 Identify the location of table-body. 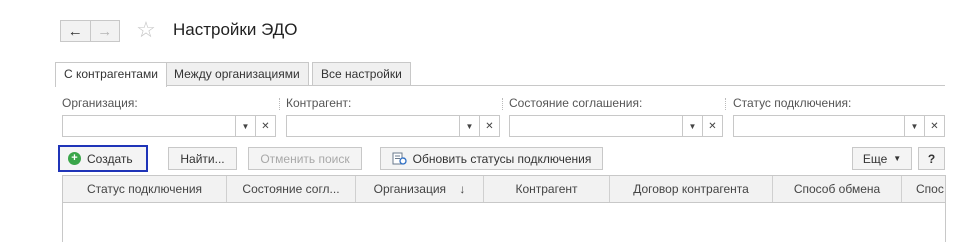
(504, 222).